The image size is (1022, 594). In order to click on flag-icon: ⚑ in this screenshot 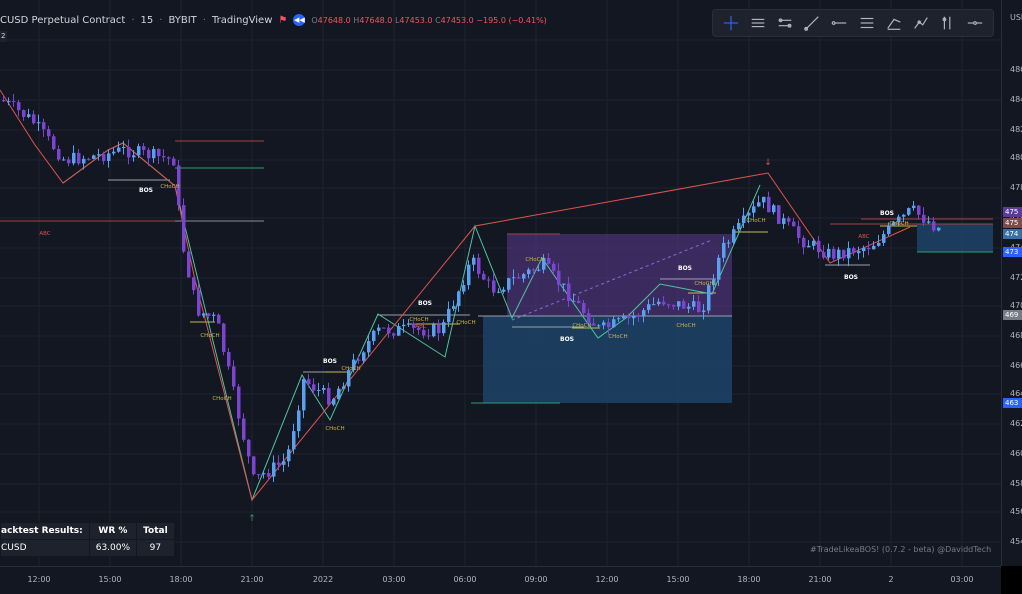, I will do `click(282, 20)`.